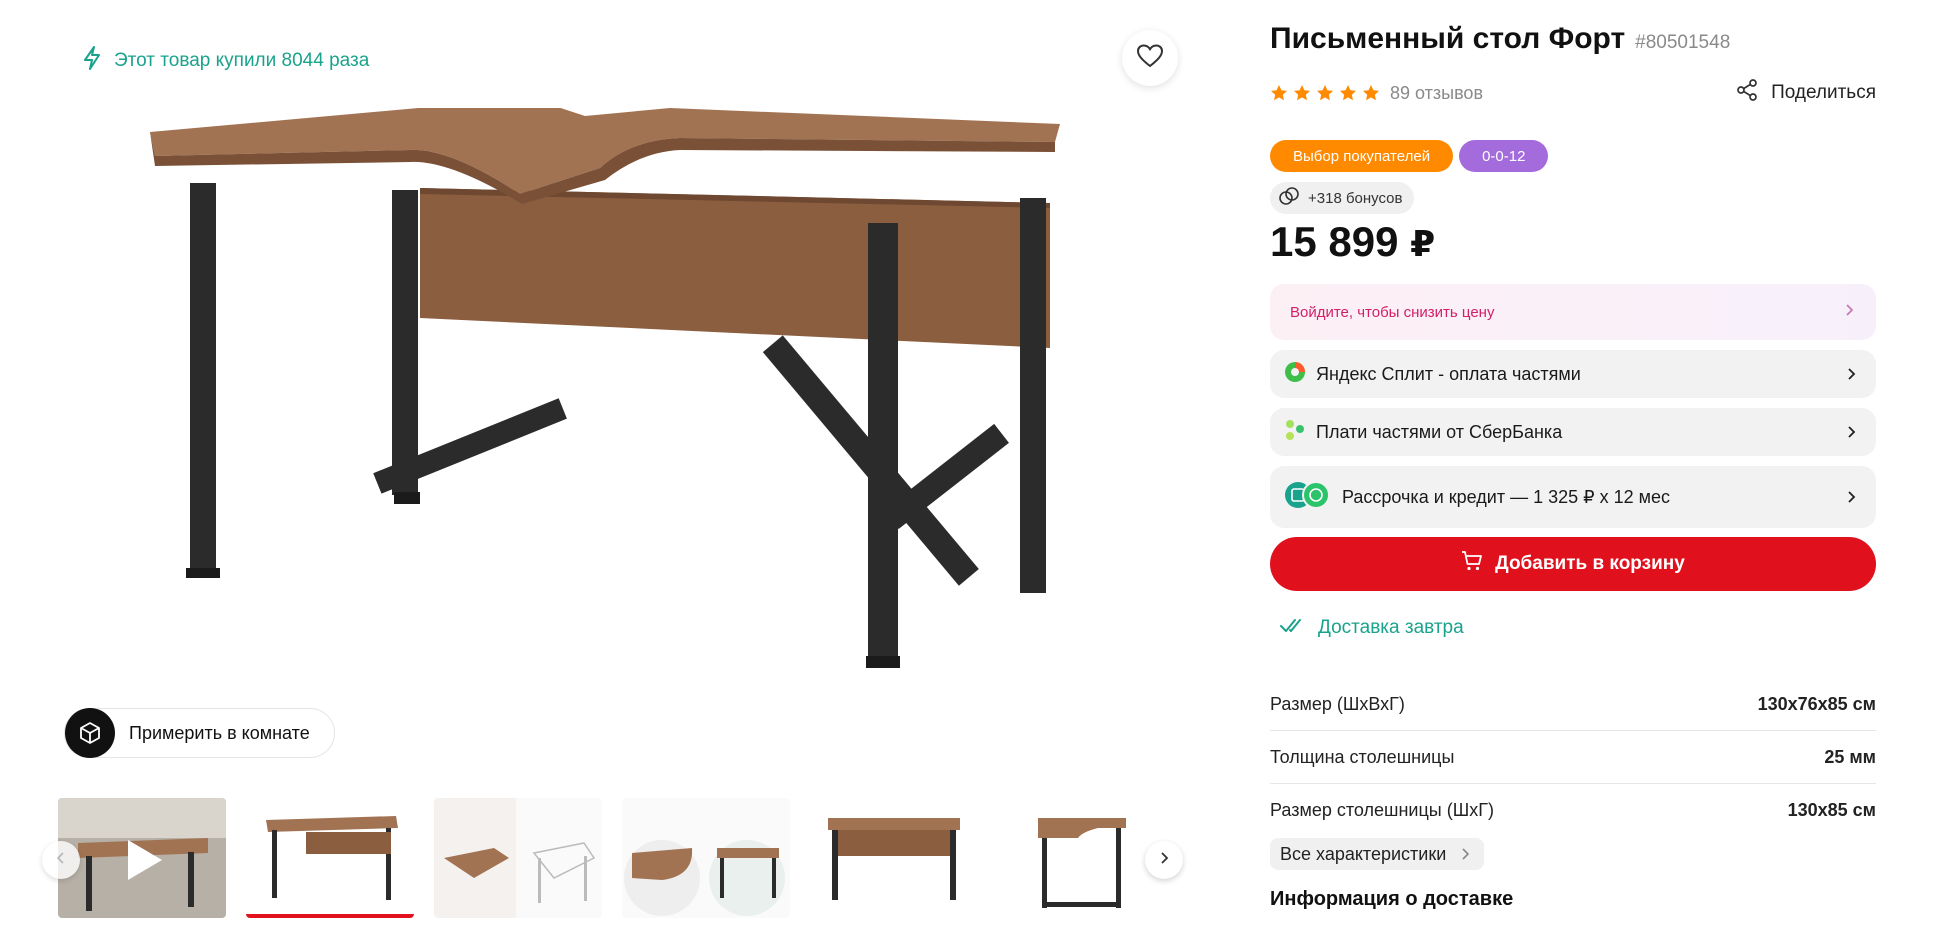  Describe the element at coordinates (1391, 627) in the screenshot. I see `delivery-label: Доставка завтра` at that location.